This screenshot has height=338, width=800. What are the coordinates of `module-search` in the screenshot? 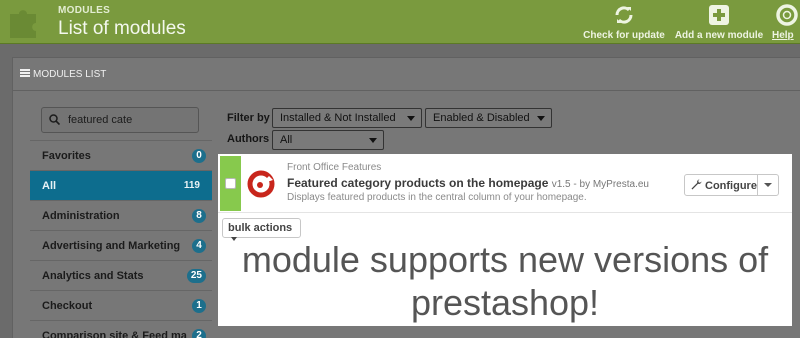 It's located at (120, 120).